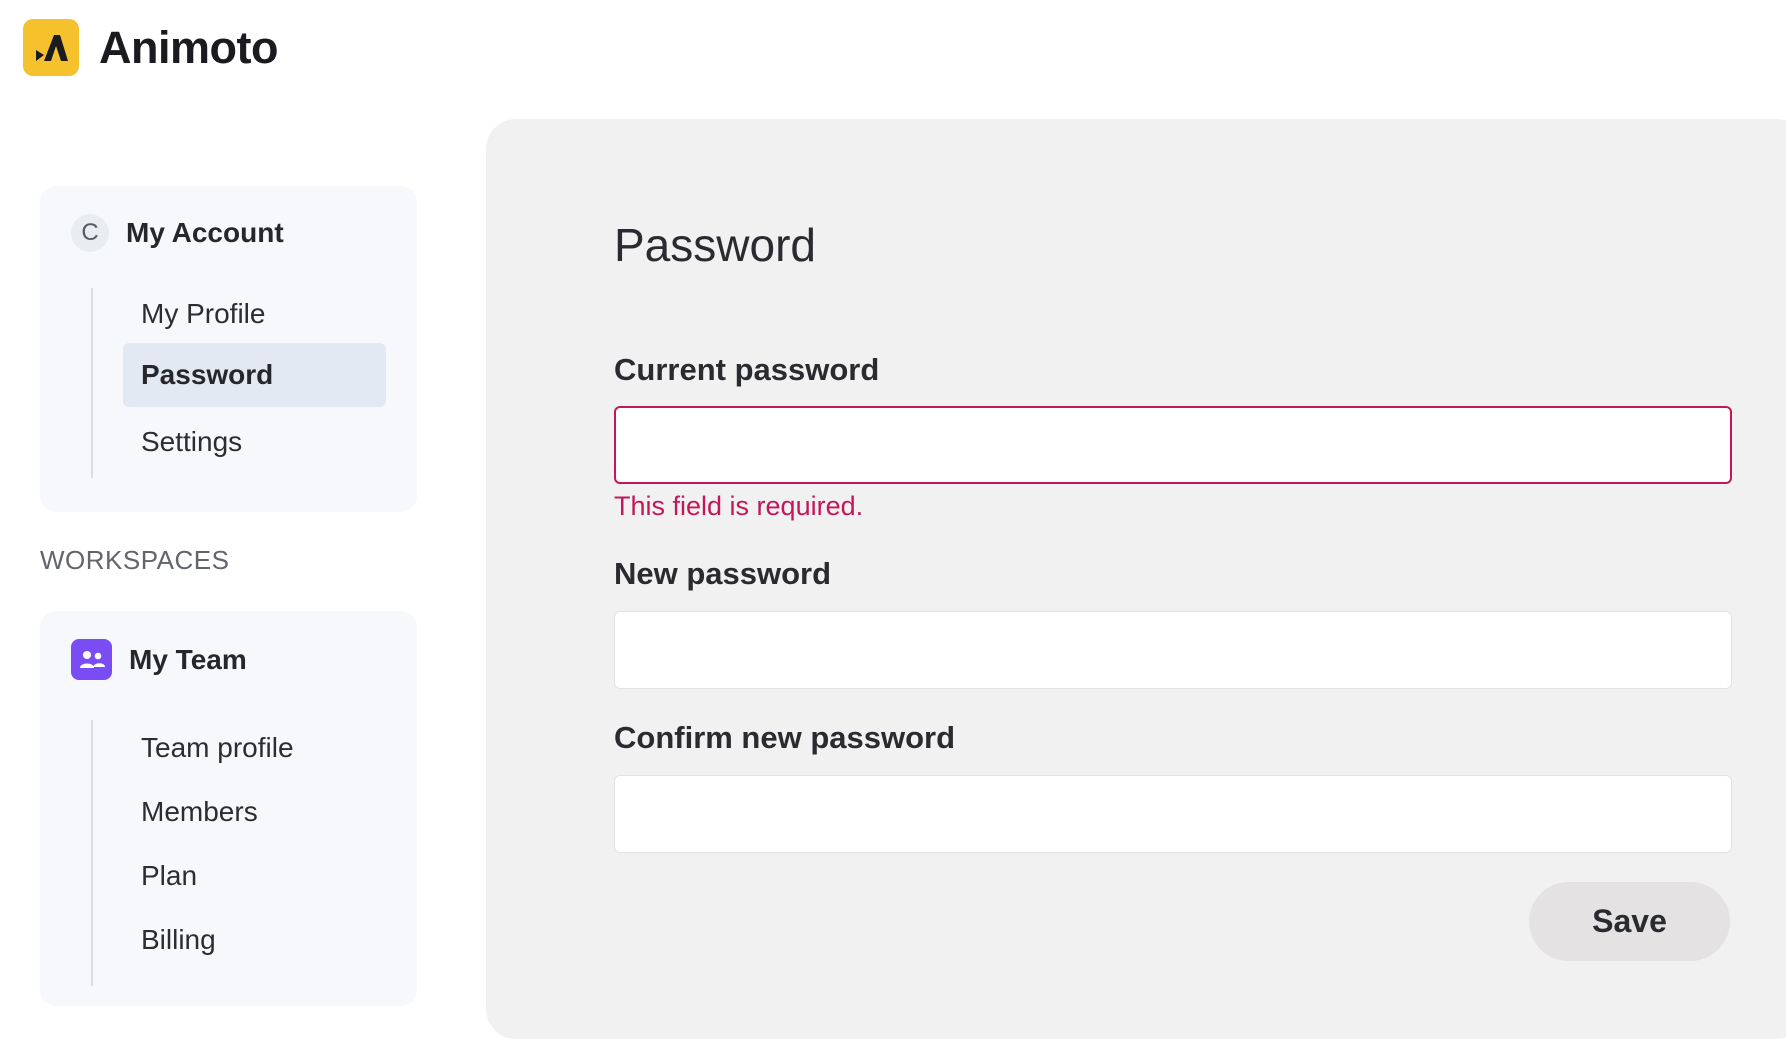  Describe the element at coordinates (785, 737) in the screenshot. I see `confirm-password-label: Confirm new password` at that location.